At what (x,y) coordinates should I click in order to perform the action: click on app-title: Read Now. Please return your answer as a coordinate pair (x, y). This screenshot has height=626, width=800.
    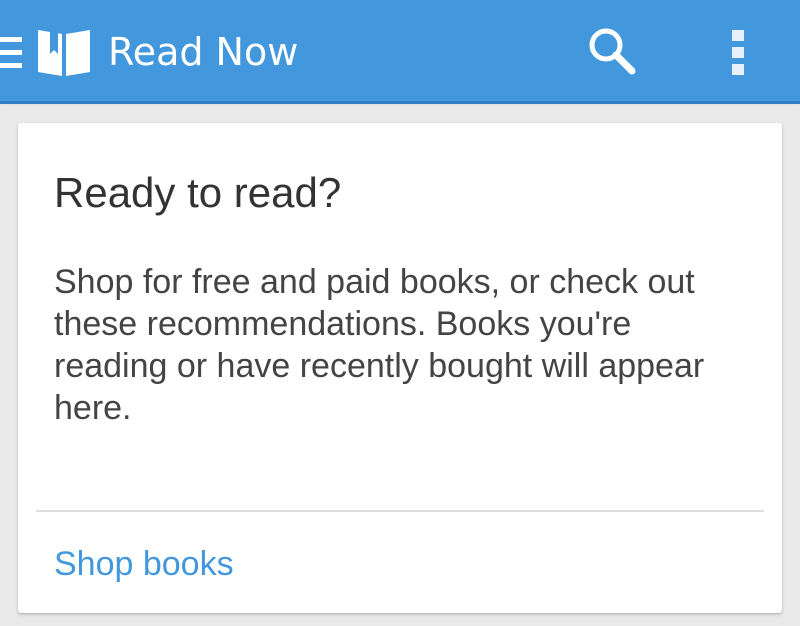
    Looking at the image, I should click on (203, 52).